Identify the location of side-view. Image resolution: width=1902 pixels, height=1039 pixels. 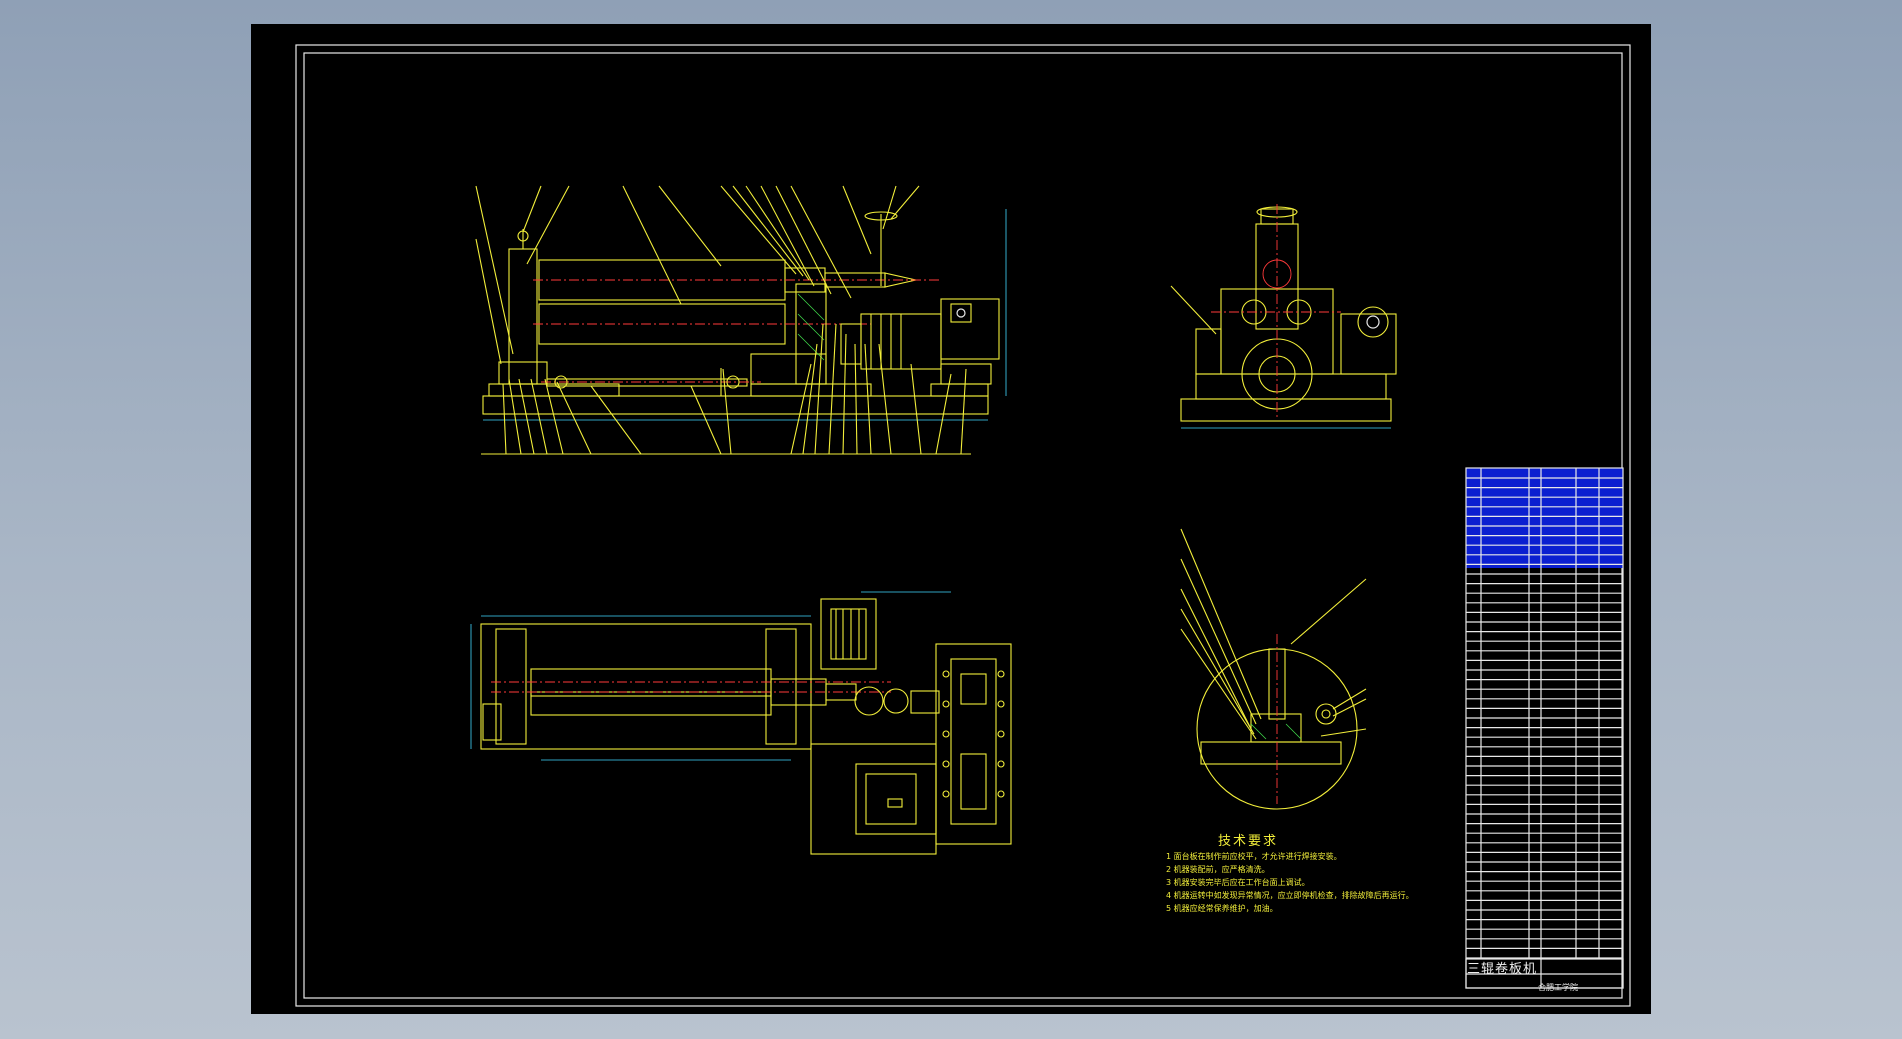
(1283, 316).